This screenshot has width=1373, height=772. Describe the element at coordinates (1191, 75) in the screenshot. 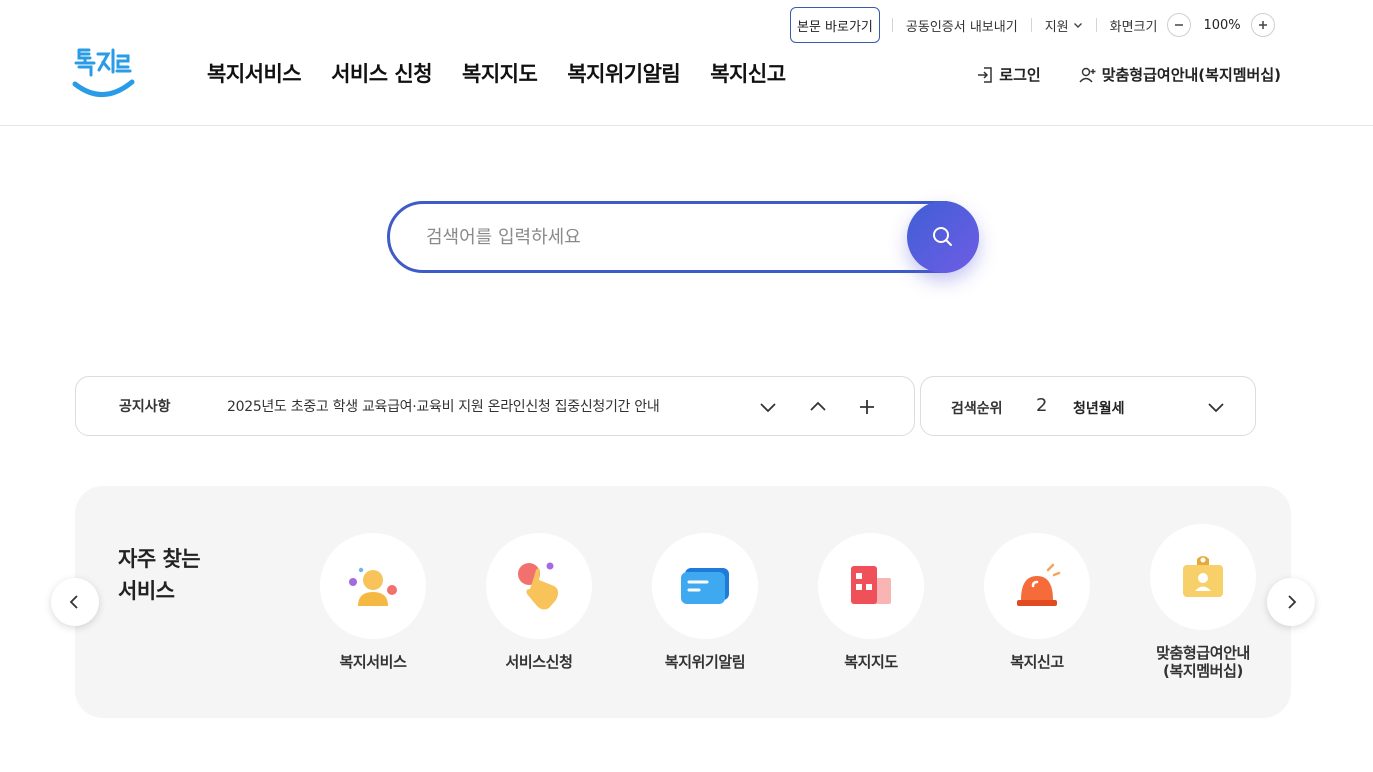

I see `membership-label: 맞춤형급여안내(복지멤버십)` at that location.